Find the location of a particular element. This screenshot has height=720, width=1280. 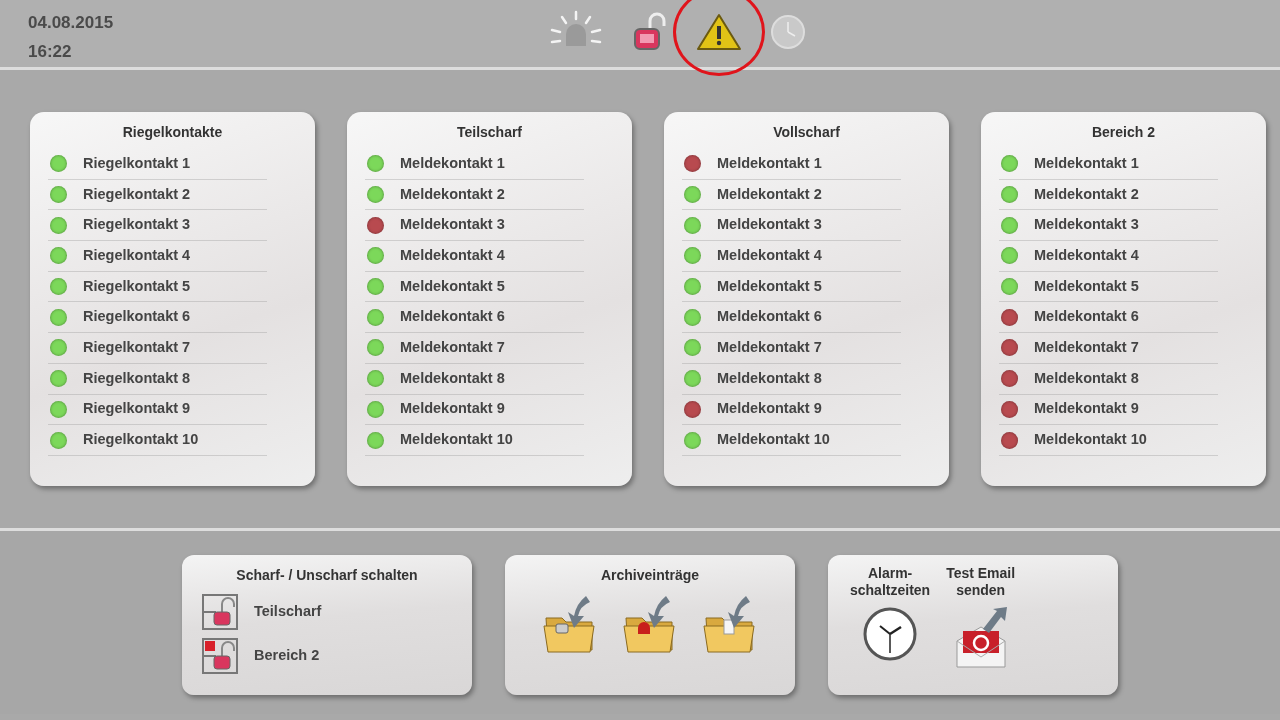

panel-title: Archiveinträge is located at coordinates (649, 575).